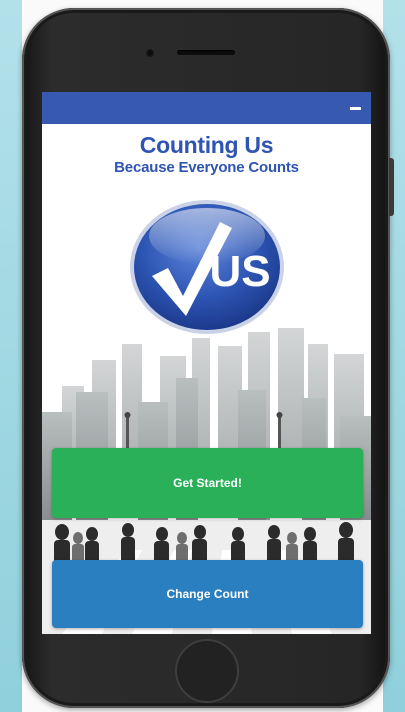  What do you see at coordinates (207, 483) in the screenshot?
I see `get-started-button: Get Started!` at bounding box center [207, 483].